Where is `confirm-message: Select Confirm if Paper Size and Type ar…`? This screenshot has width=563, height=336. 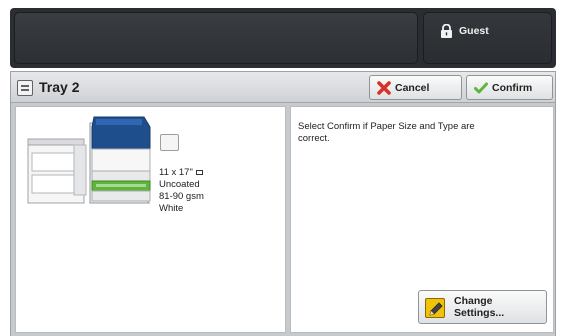 confirm-message: Select Confirm if Paper Size and Type ar… is located at coordinates (386, 132).